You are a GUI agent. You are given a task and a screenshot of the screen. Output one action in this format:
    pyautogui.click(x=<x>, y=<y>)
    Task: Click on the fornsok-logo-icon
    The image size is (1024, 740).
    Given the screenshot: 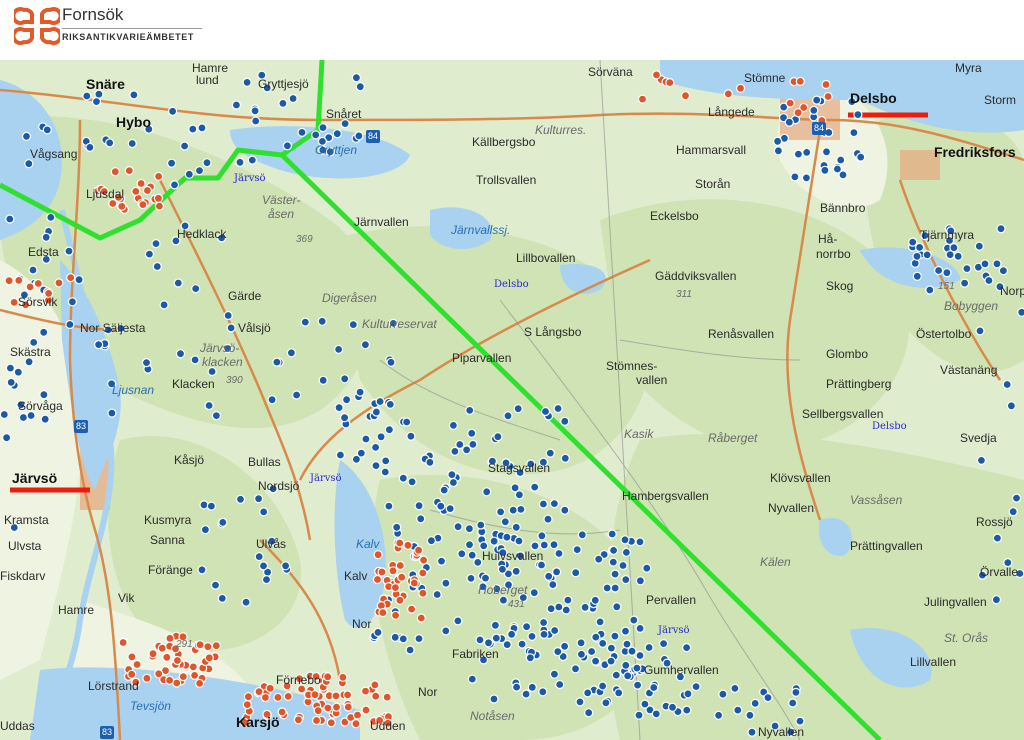 What is the action you would take?
    pyautogui.click(x=37, y=26)
    